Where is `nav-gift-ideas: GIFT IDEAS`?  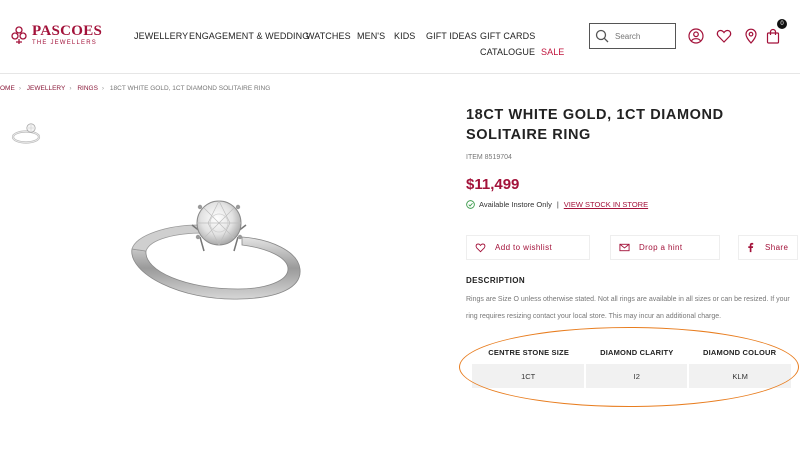 nav-gift-ideas: GIFT IDEAS is located at coordinates (451, 36).